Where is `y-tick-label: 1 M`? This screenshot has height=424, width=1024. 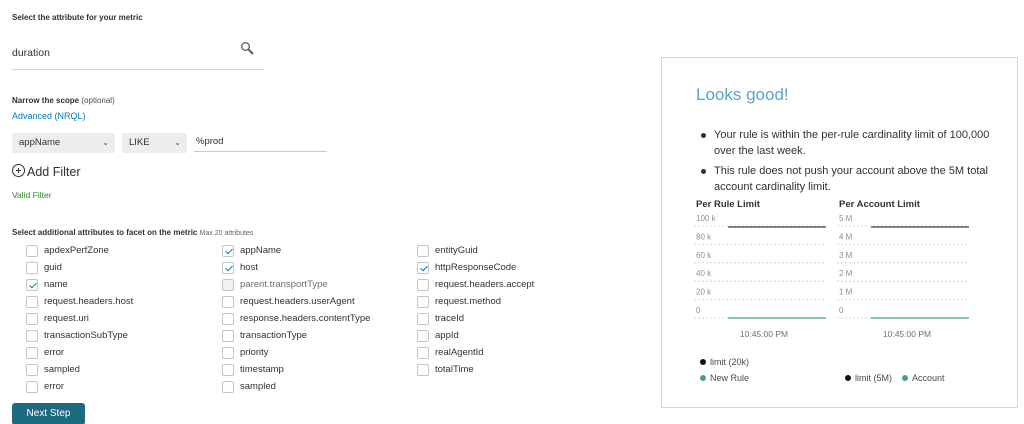 y-tick-label: 1 M is located at coordinates (846, 292).